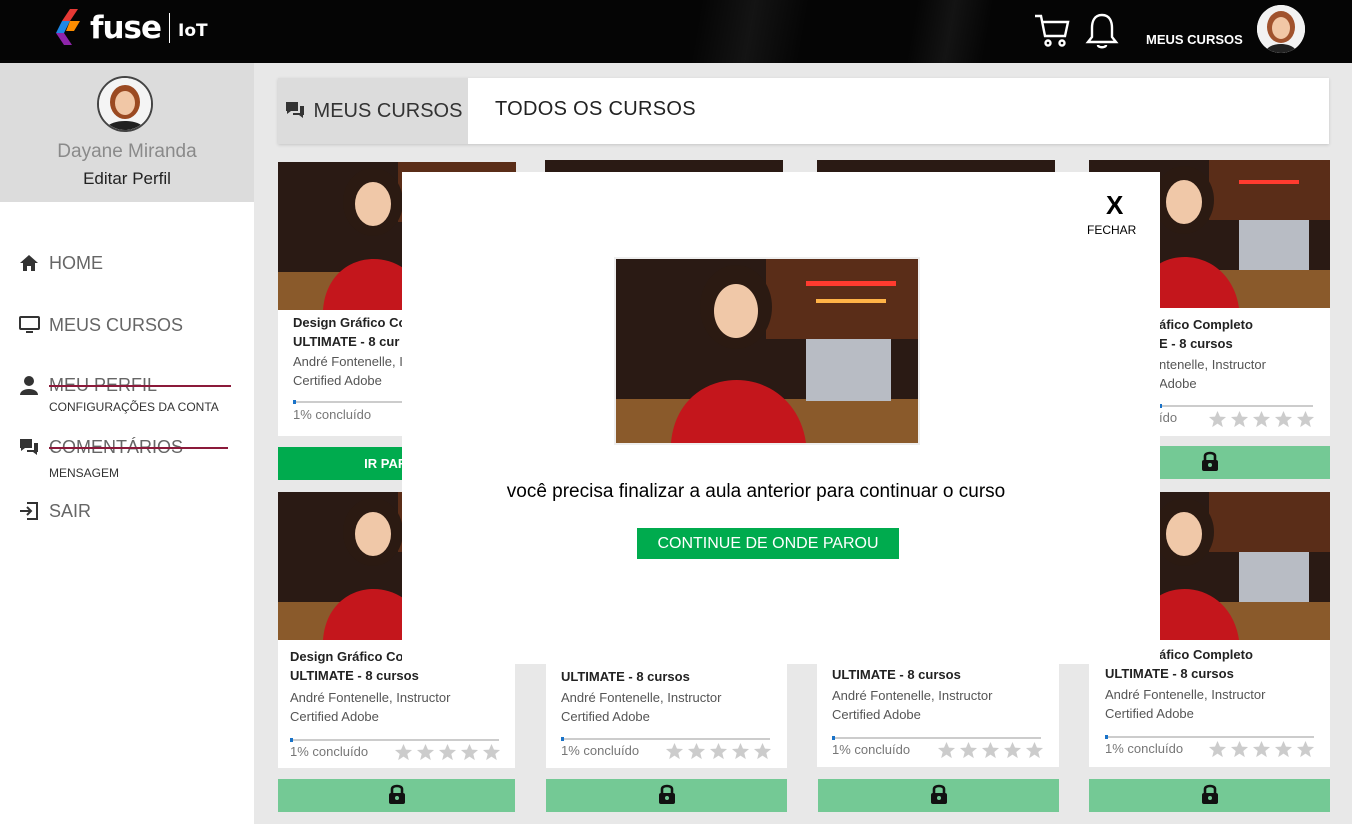 This screenshot has width=1352, height=824. What do you see at coordinates (170, 28) in the screenshot?
I see `logo-divider` at bounding box center [170, 28].